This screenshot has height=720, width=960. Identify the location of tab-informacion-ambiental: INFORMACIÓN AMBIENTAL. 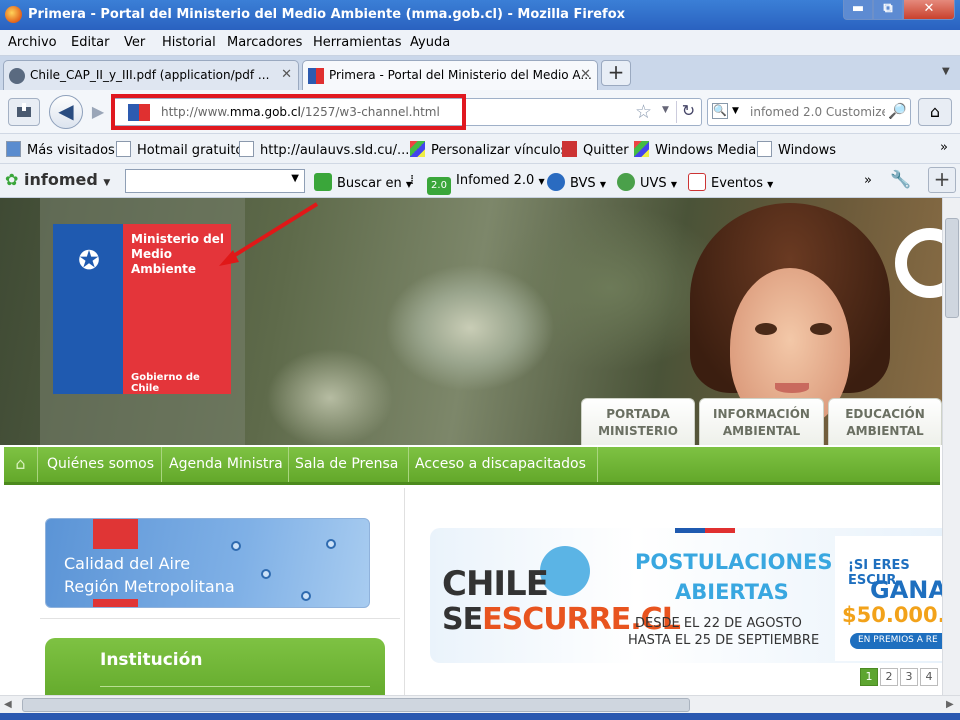
(761, 421).